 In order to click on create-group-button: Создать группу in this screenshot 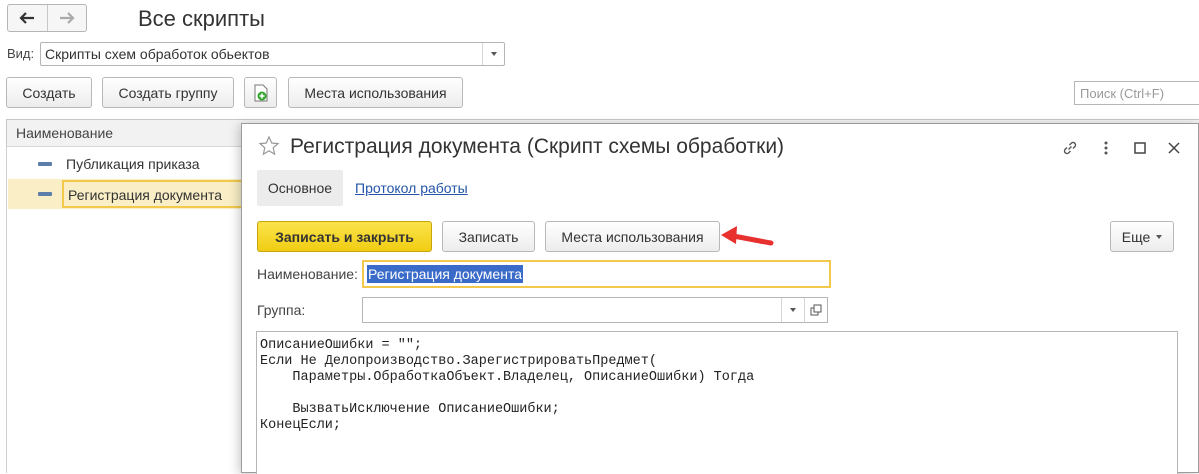, I will do `click(168, 92)`.